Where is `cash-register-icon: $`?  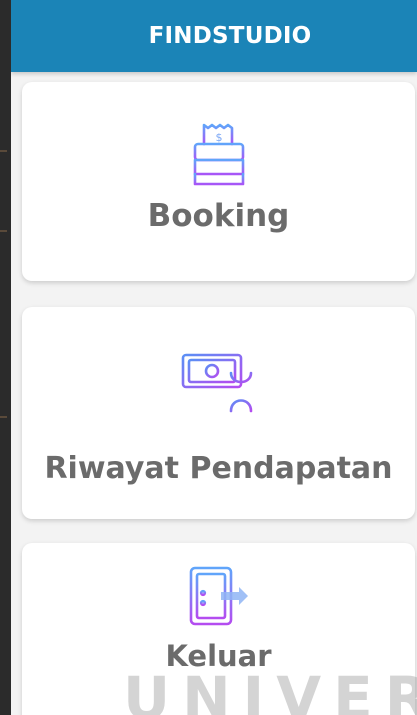 cash-register-icon: $ is located at coordinates (218, 154).